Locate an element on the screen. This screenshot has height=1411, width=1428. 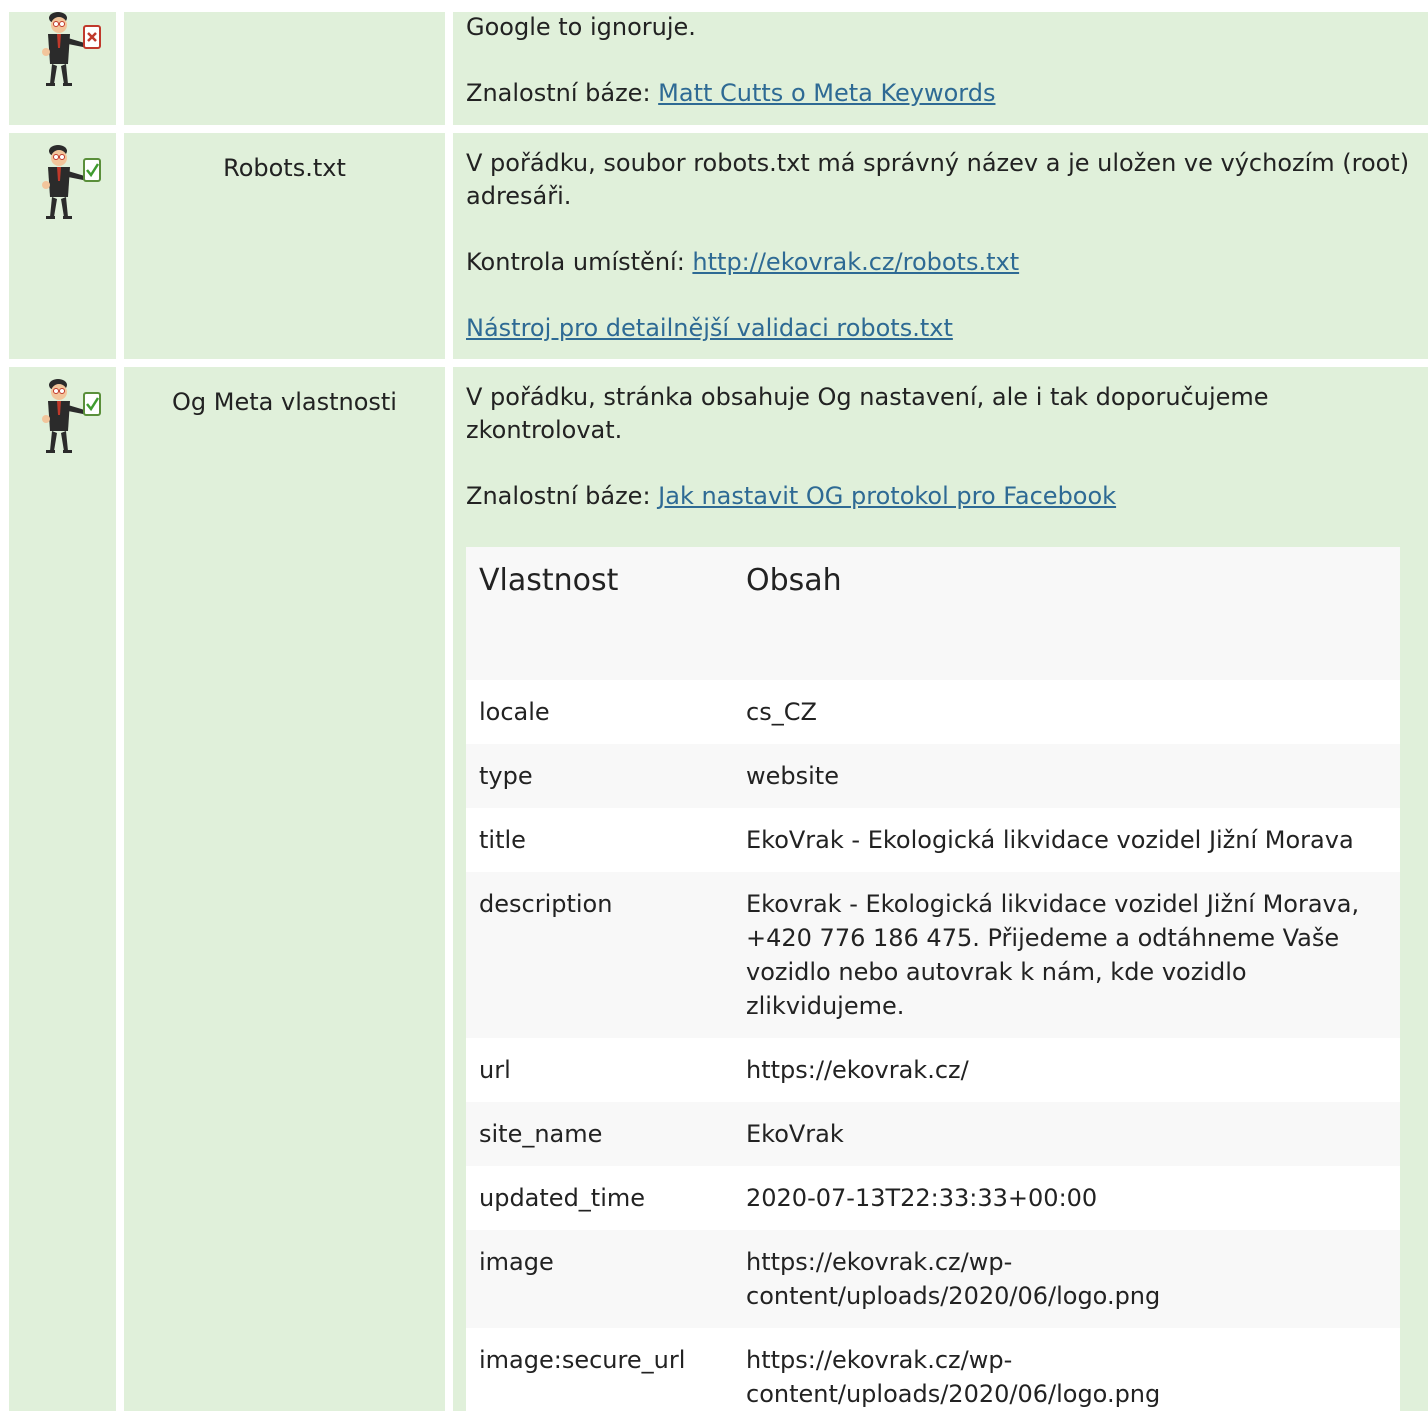
description-text: Google to ignoruje. is located at coordinates (581, 27).